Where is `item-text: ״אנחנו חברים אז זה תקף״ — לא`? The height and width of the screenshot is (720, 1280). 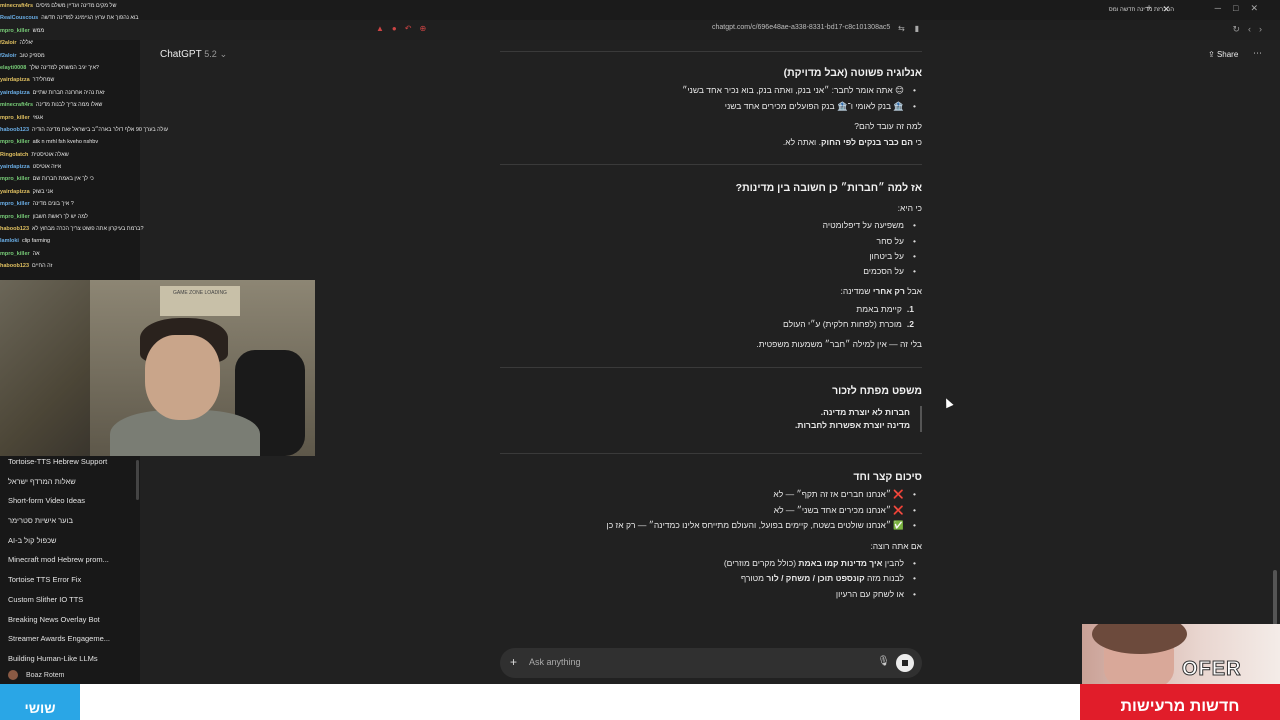 item-text: ״אנחנו חברים אז זה תקף״ — לא is located at coordinates (832, 494).